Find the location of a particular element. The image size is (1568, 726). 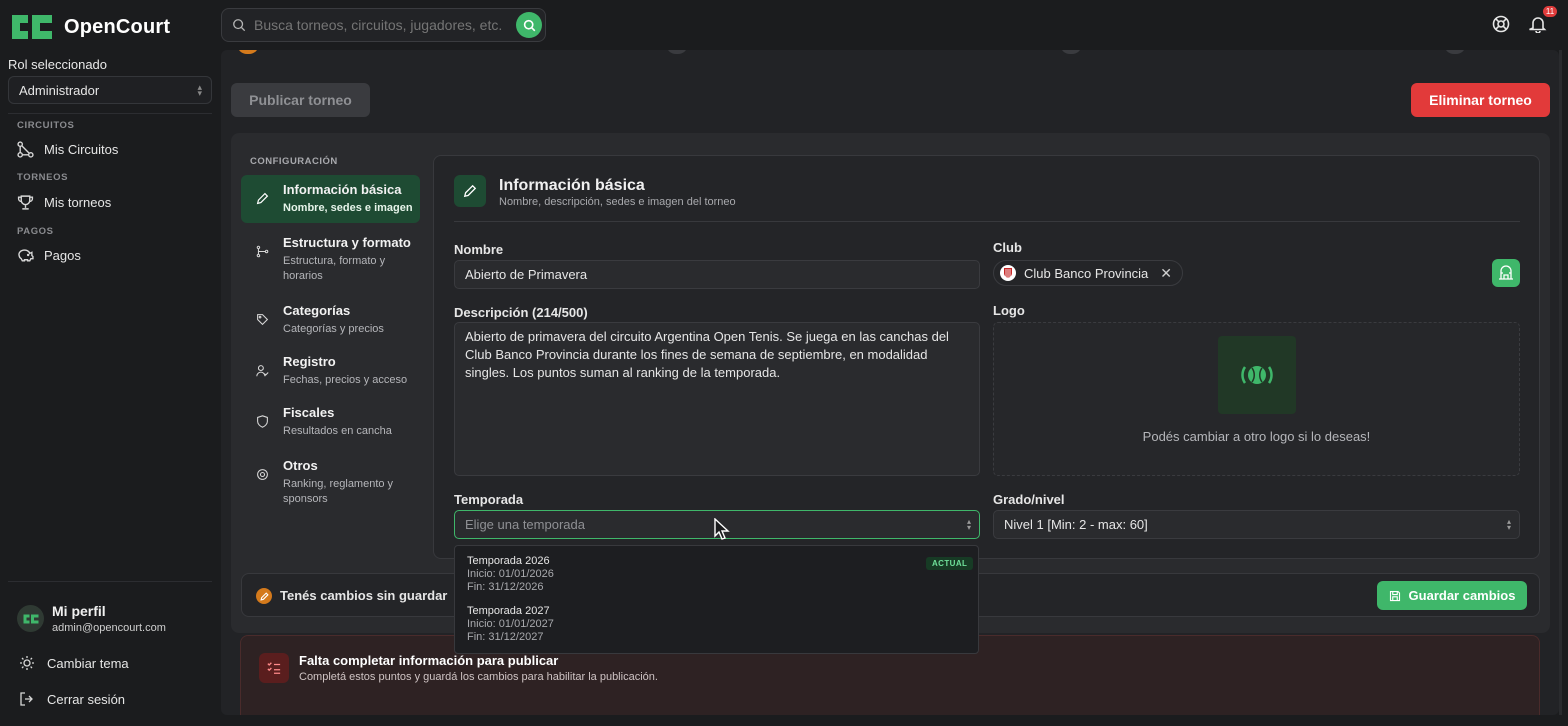

level-value: Nivel 1 [Min: 2 - max: 60] is located at coordinates (1076, 524).